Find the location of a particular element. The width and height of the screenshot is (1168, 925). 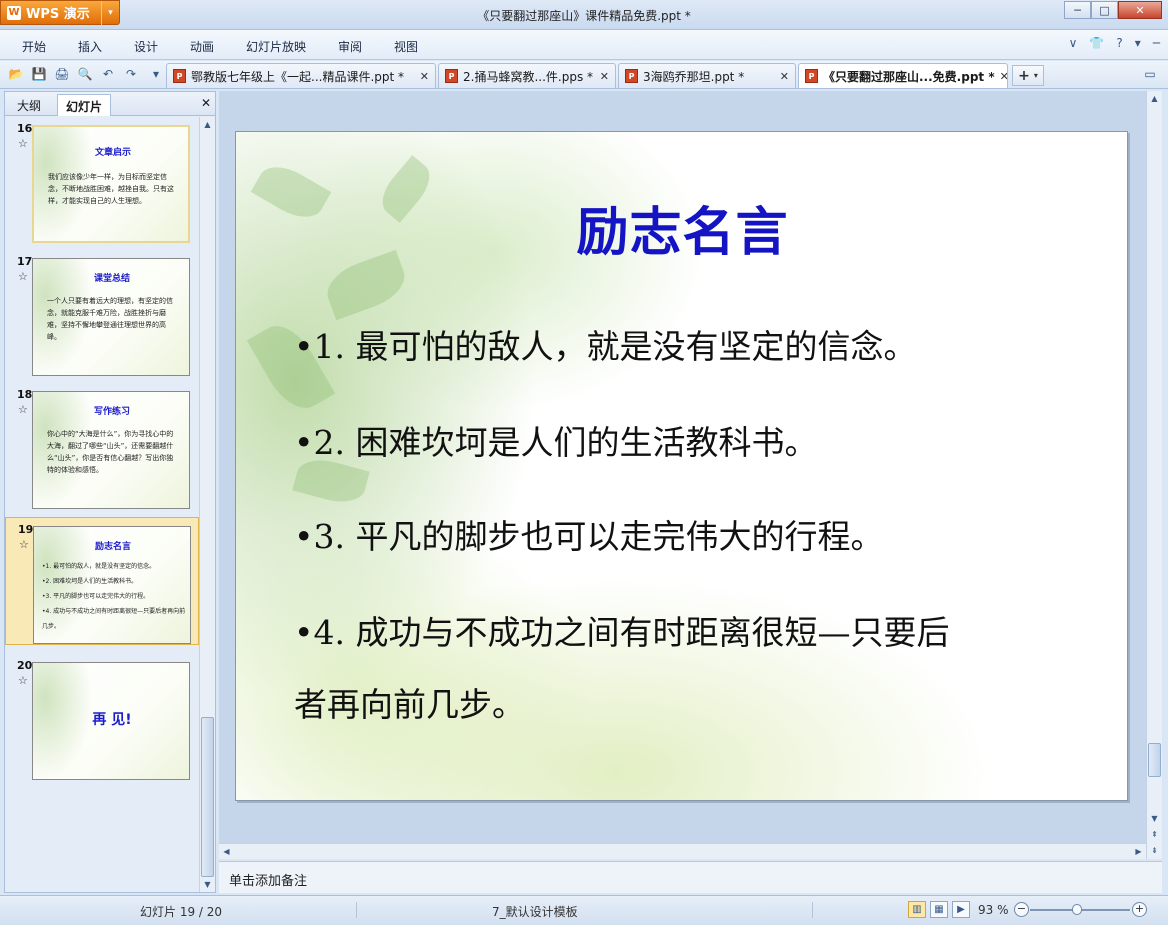

slide-bullet-1: •1. 最可怕的敌人，就是没有坚定的信念。 is located at coordinates (694, 344).